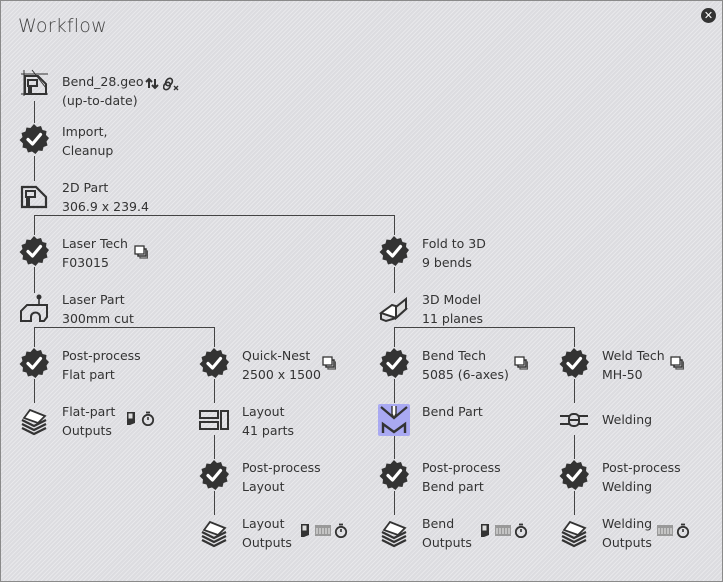 The height and width of the screenshot is (582, 723). Describe the element at coordinates (453, 318) in the screenshot. I see `node-subtitle: 11 planes` at that location.